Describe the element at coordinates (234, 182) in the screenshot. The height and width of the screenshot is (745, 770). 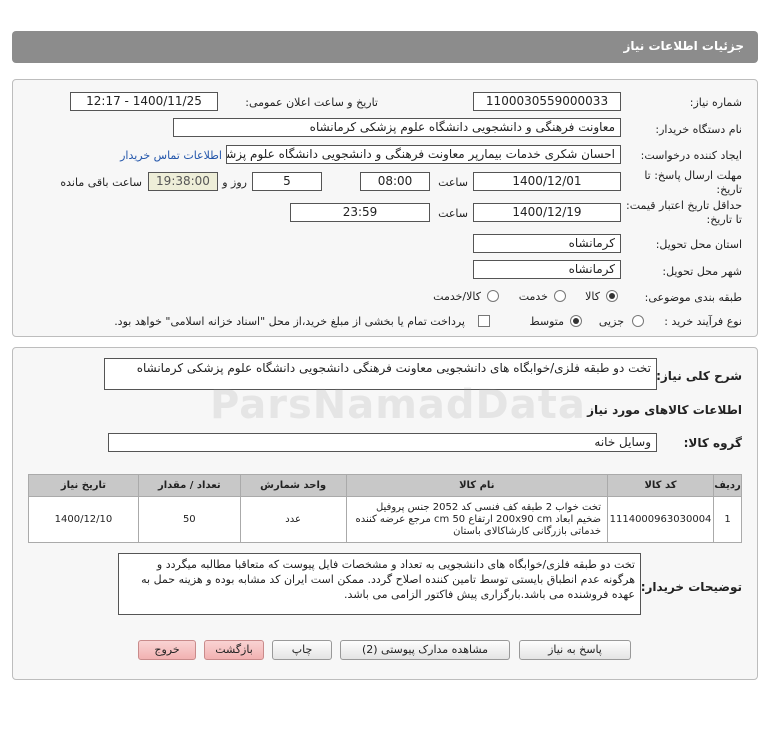
I see `days-label: روز و` at that location.